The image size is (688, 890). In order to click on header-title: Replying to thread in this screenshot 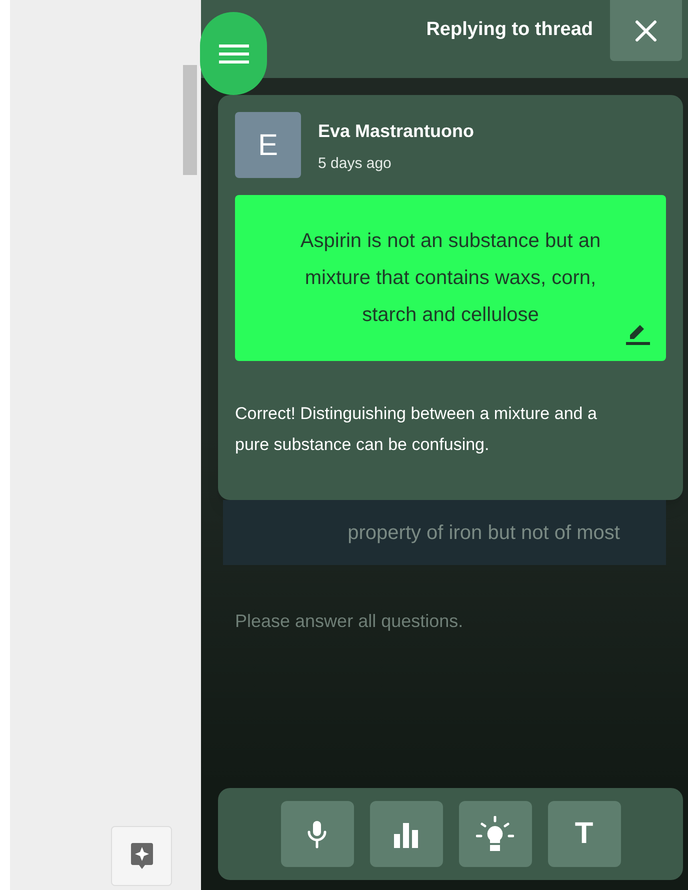, I will do `click(509, 30)`.